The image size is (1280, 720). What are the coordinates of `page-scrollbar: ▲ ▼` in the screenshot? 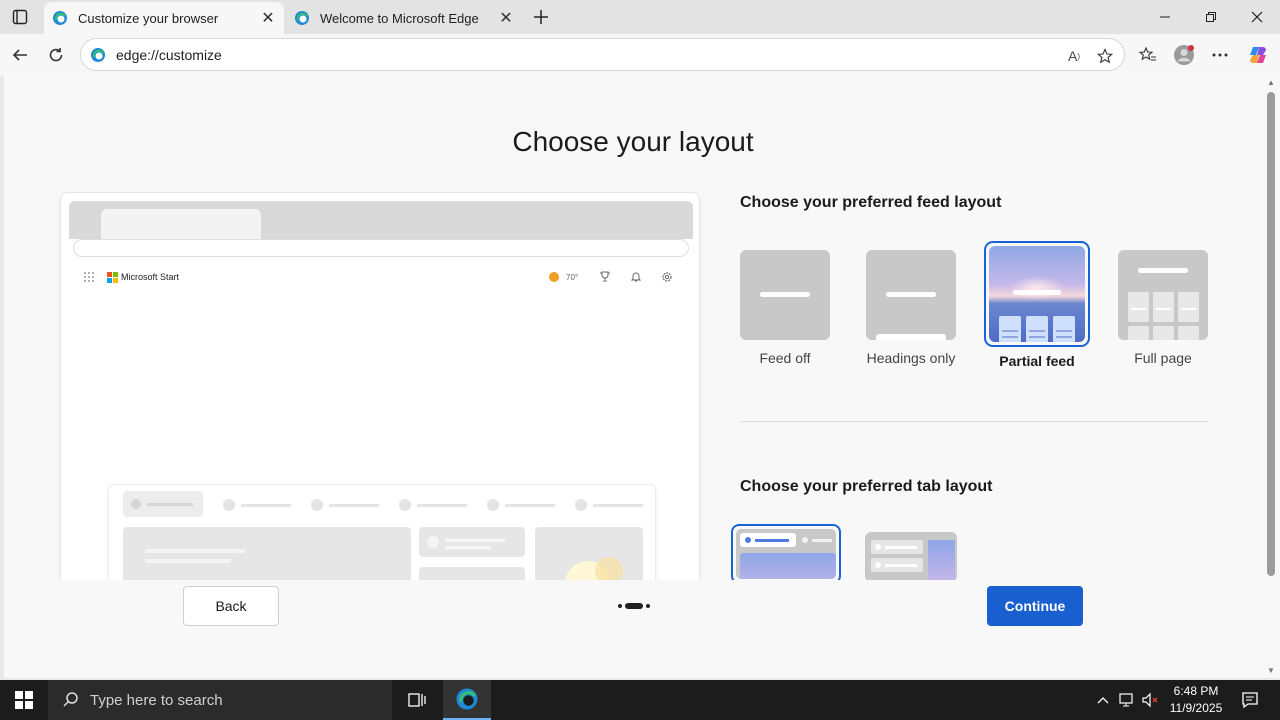 It's located at (1271, 377).